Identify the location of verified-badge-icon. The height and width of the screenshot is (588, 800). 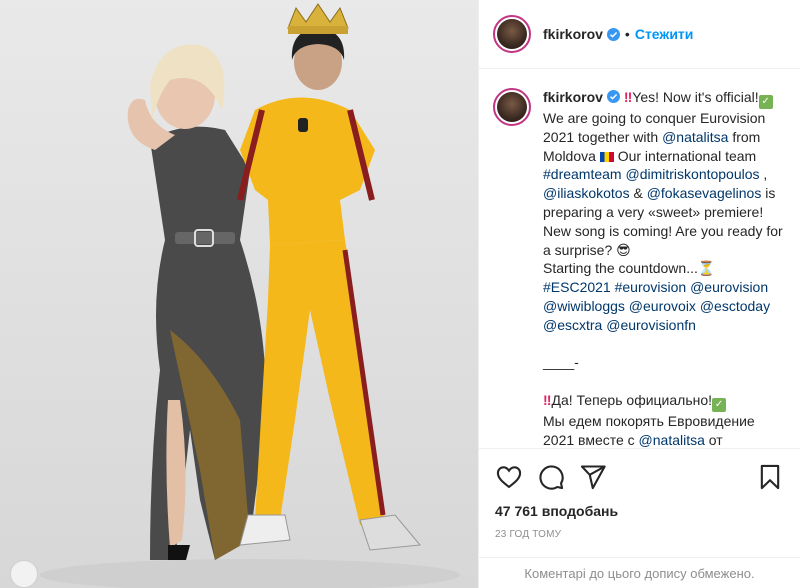
(613, 34).